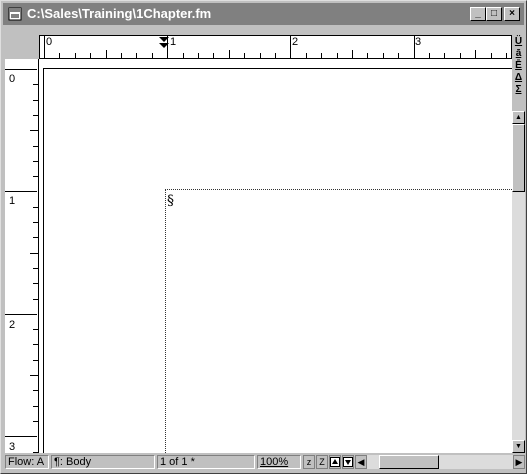  Describe the element at coordinates (518, 282) in the screenshot. I see `vertical-scrollbar: ▲ ▼` at that location.